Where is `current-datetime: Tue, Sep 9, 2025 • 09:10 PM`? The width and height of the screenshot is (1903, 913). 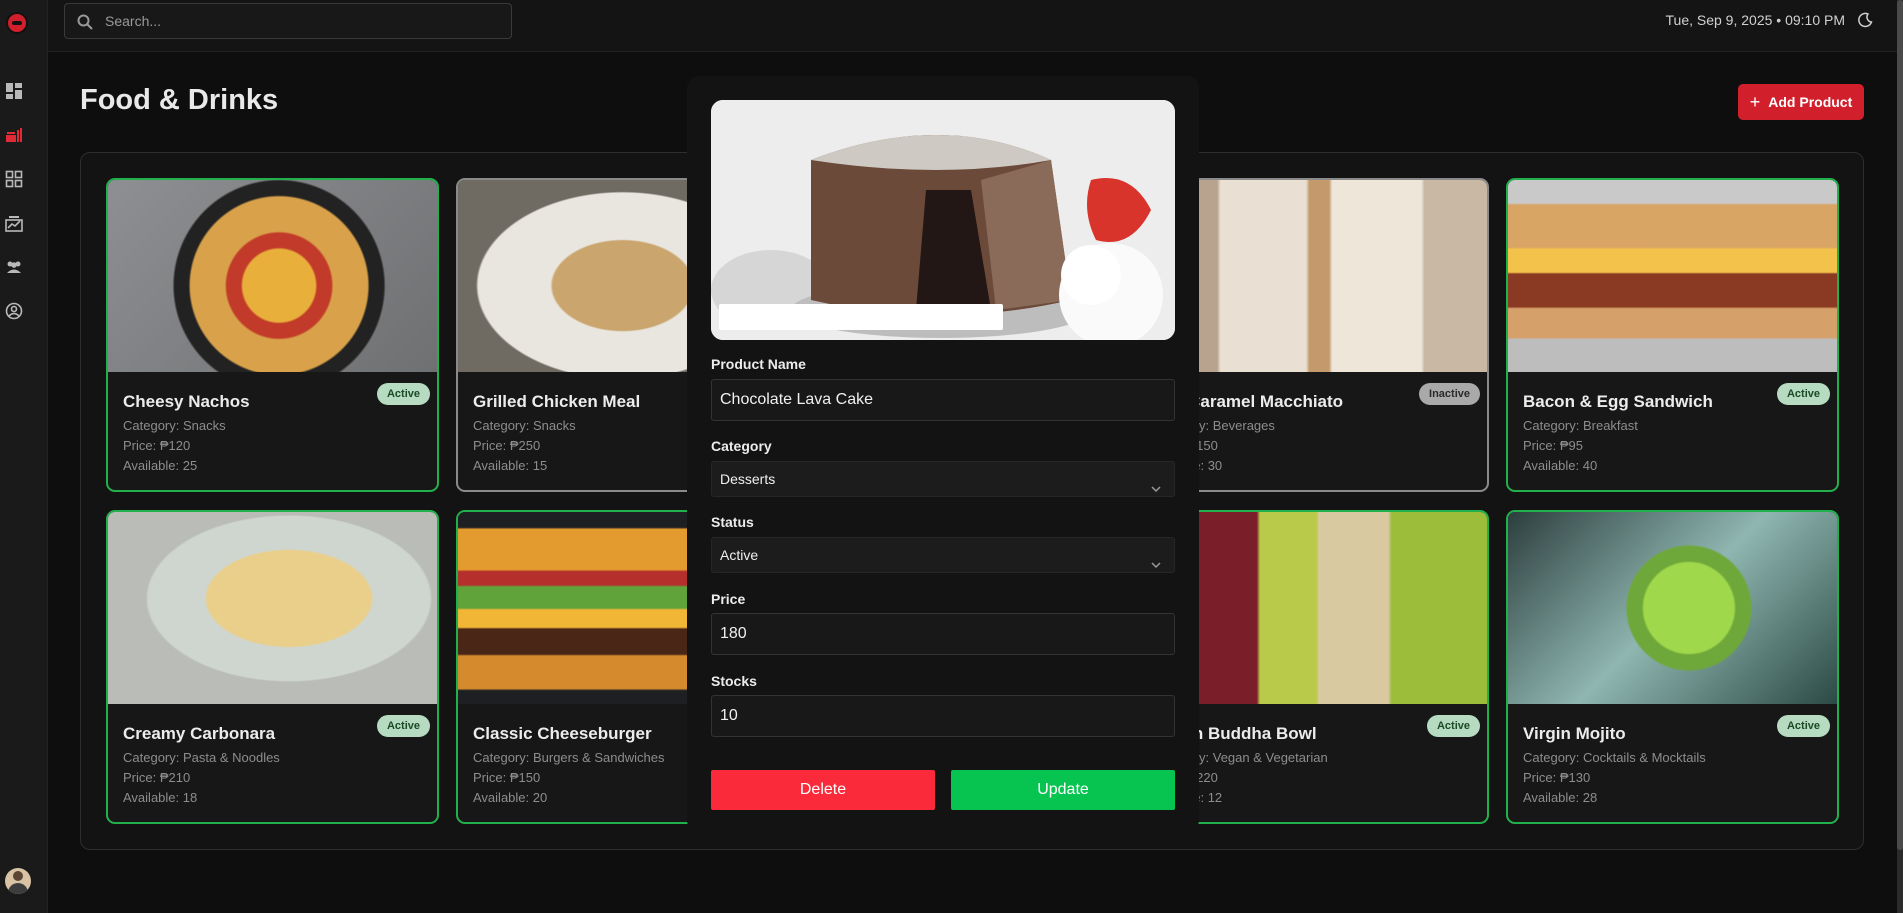 current-datetime: Tue, Sep 9, 2025 • 09:10 PM is located at coordinates (1755, 20).